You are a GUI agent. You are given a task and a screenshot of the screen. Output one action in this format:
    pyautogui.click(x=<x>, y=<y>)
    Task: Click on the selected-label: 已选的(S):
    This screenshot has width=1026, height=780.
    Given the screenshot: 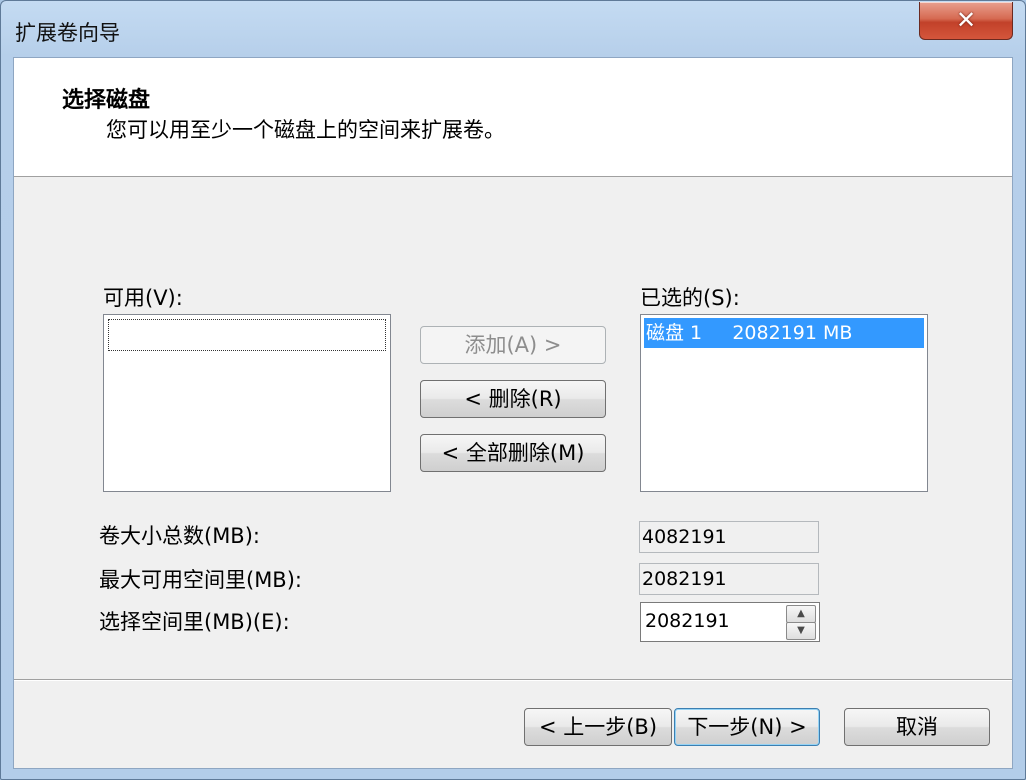 What is the action you would take?
    pyautogui.click(x=690, y=298)
    